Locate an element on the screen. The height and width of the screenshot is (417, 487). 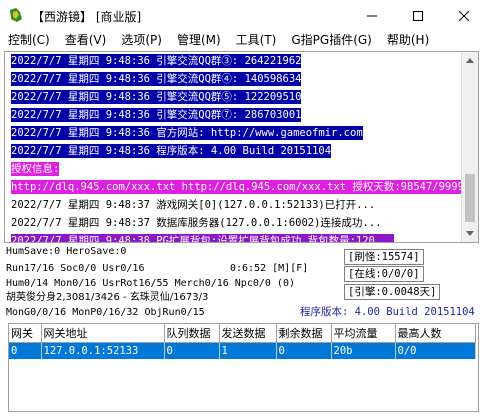
app-logo-icon is located at coordinates (16, 15).